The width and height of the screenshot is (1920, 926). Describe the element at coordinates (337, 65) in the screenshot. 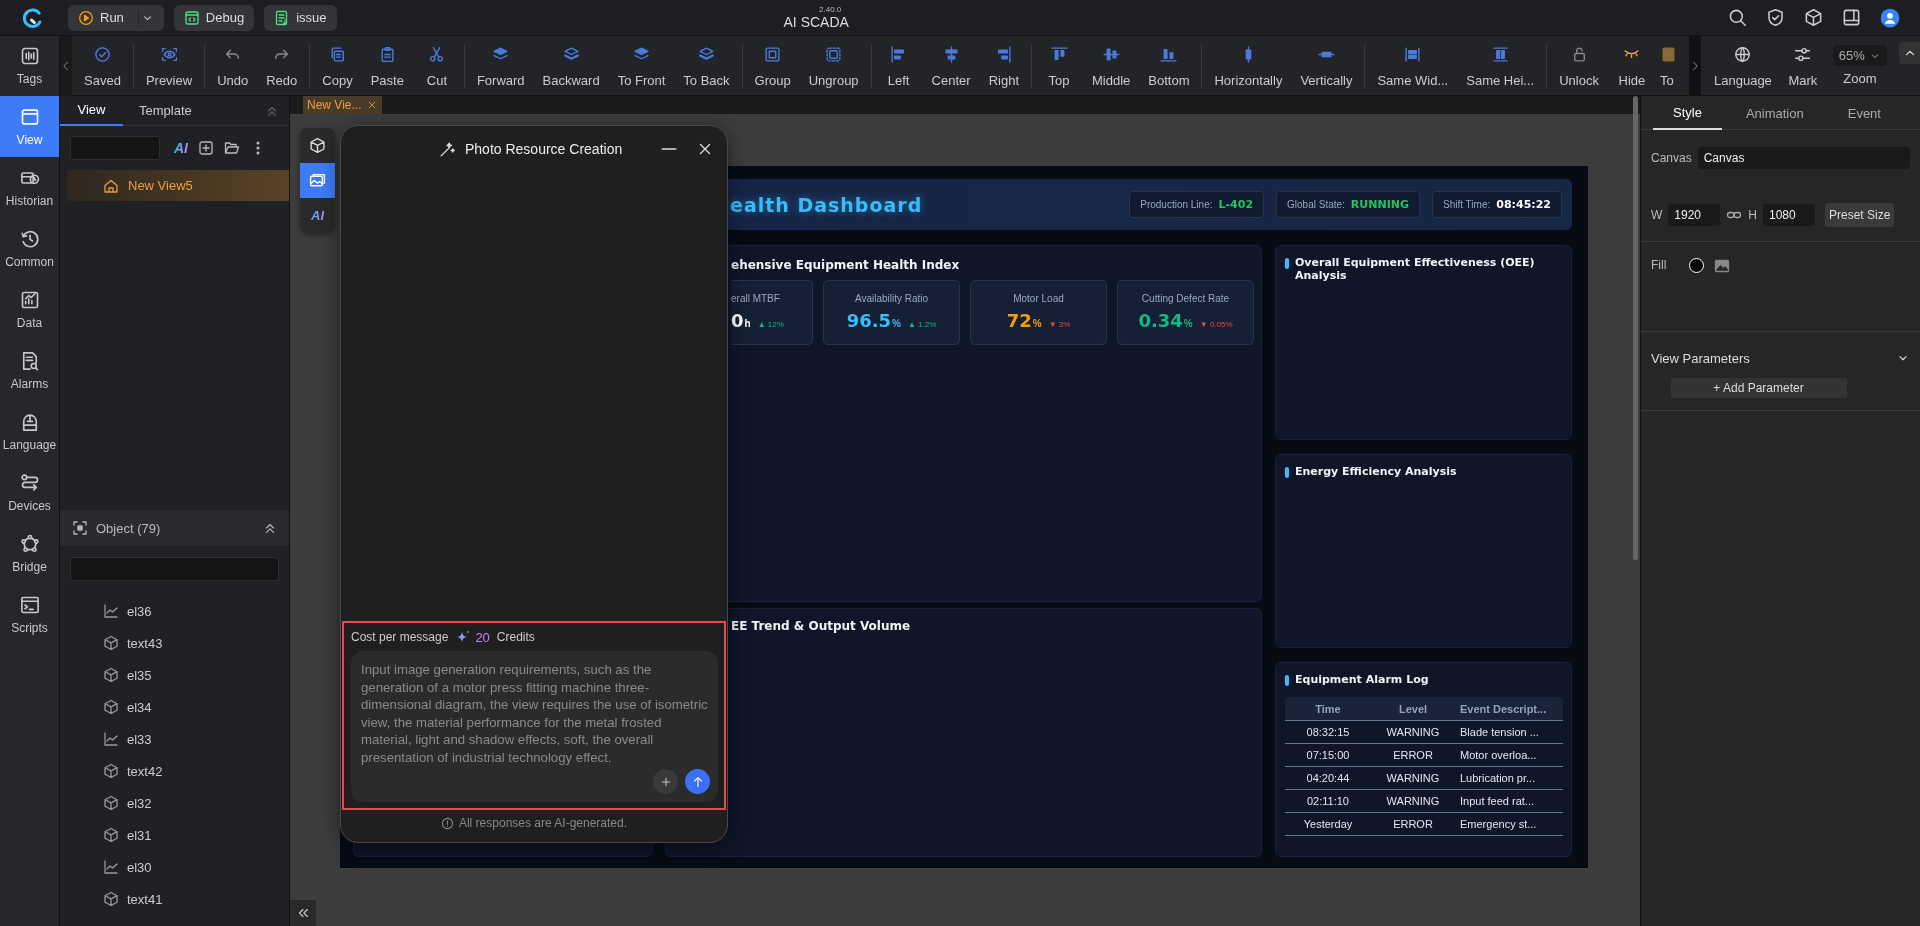

I see `toolbar-button: Copy` at that location.